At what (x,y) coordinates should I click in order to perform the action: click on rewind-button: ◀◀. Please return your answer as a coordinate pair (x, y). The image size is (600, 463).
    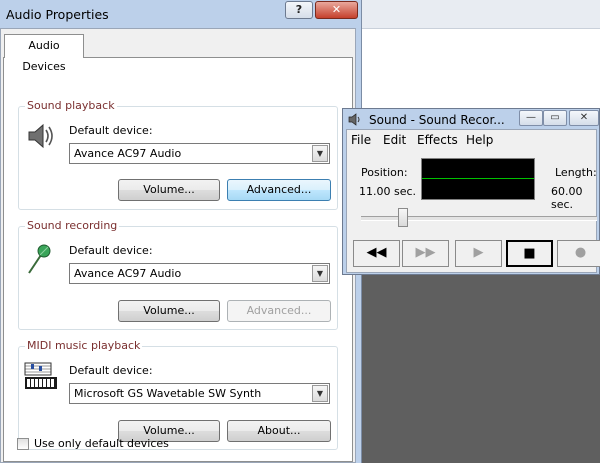
    Looking at the image, I should click on (376, 253).